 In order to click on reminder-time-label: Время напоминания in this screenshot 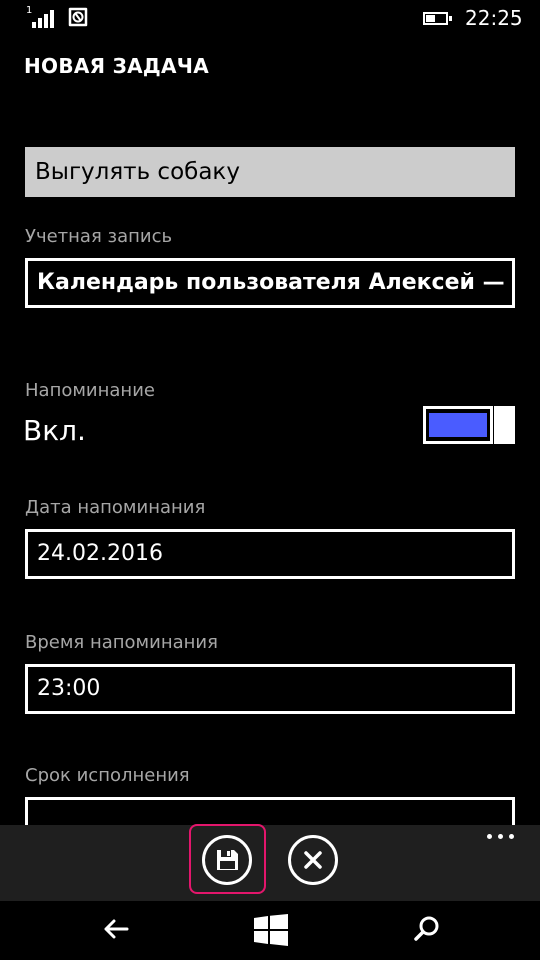, I will do `click(121, 642)`.